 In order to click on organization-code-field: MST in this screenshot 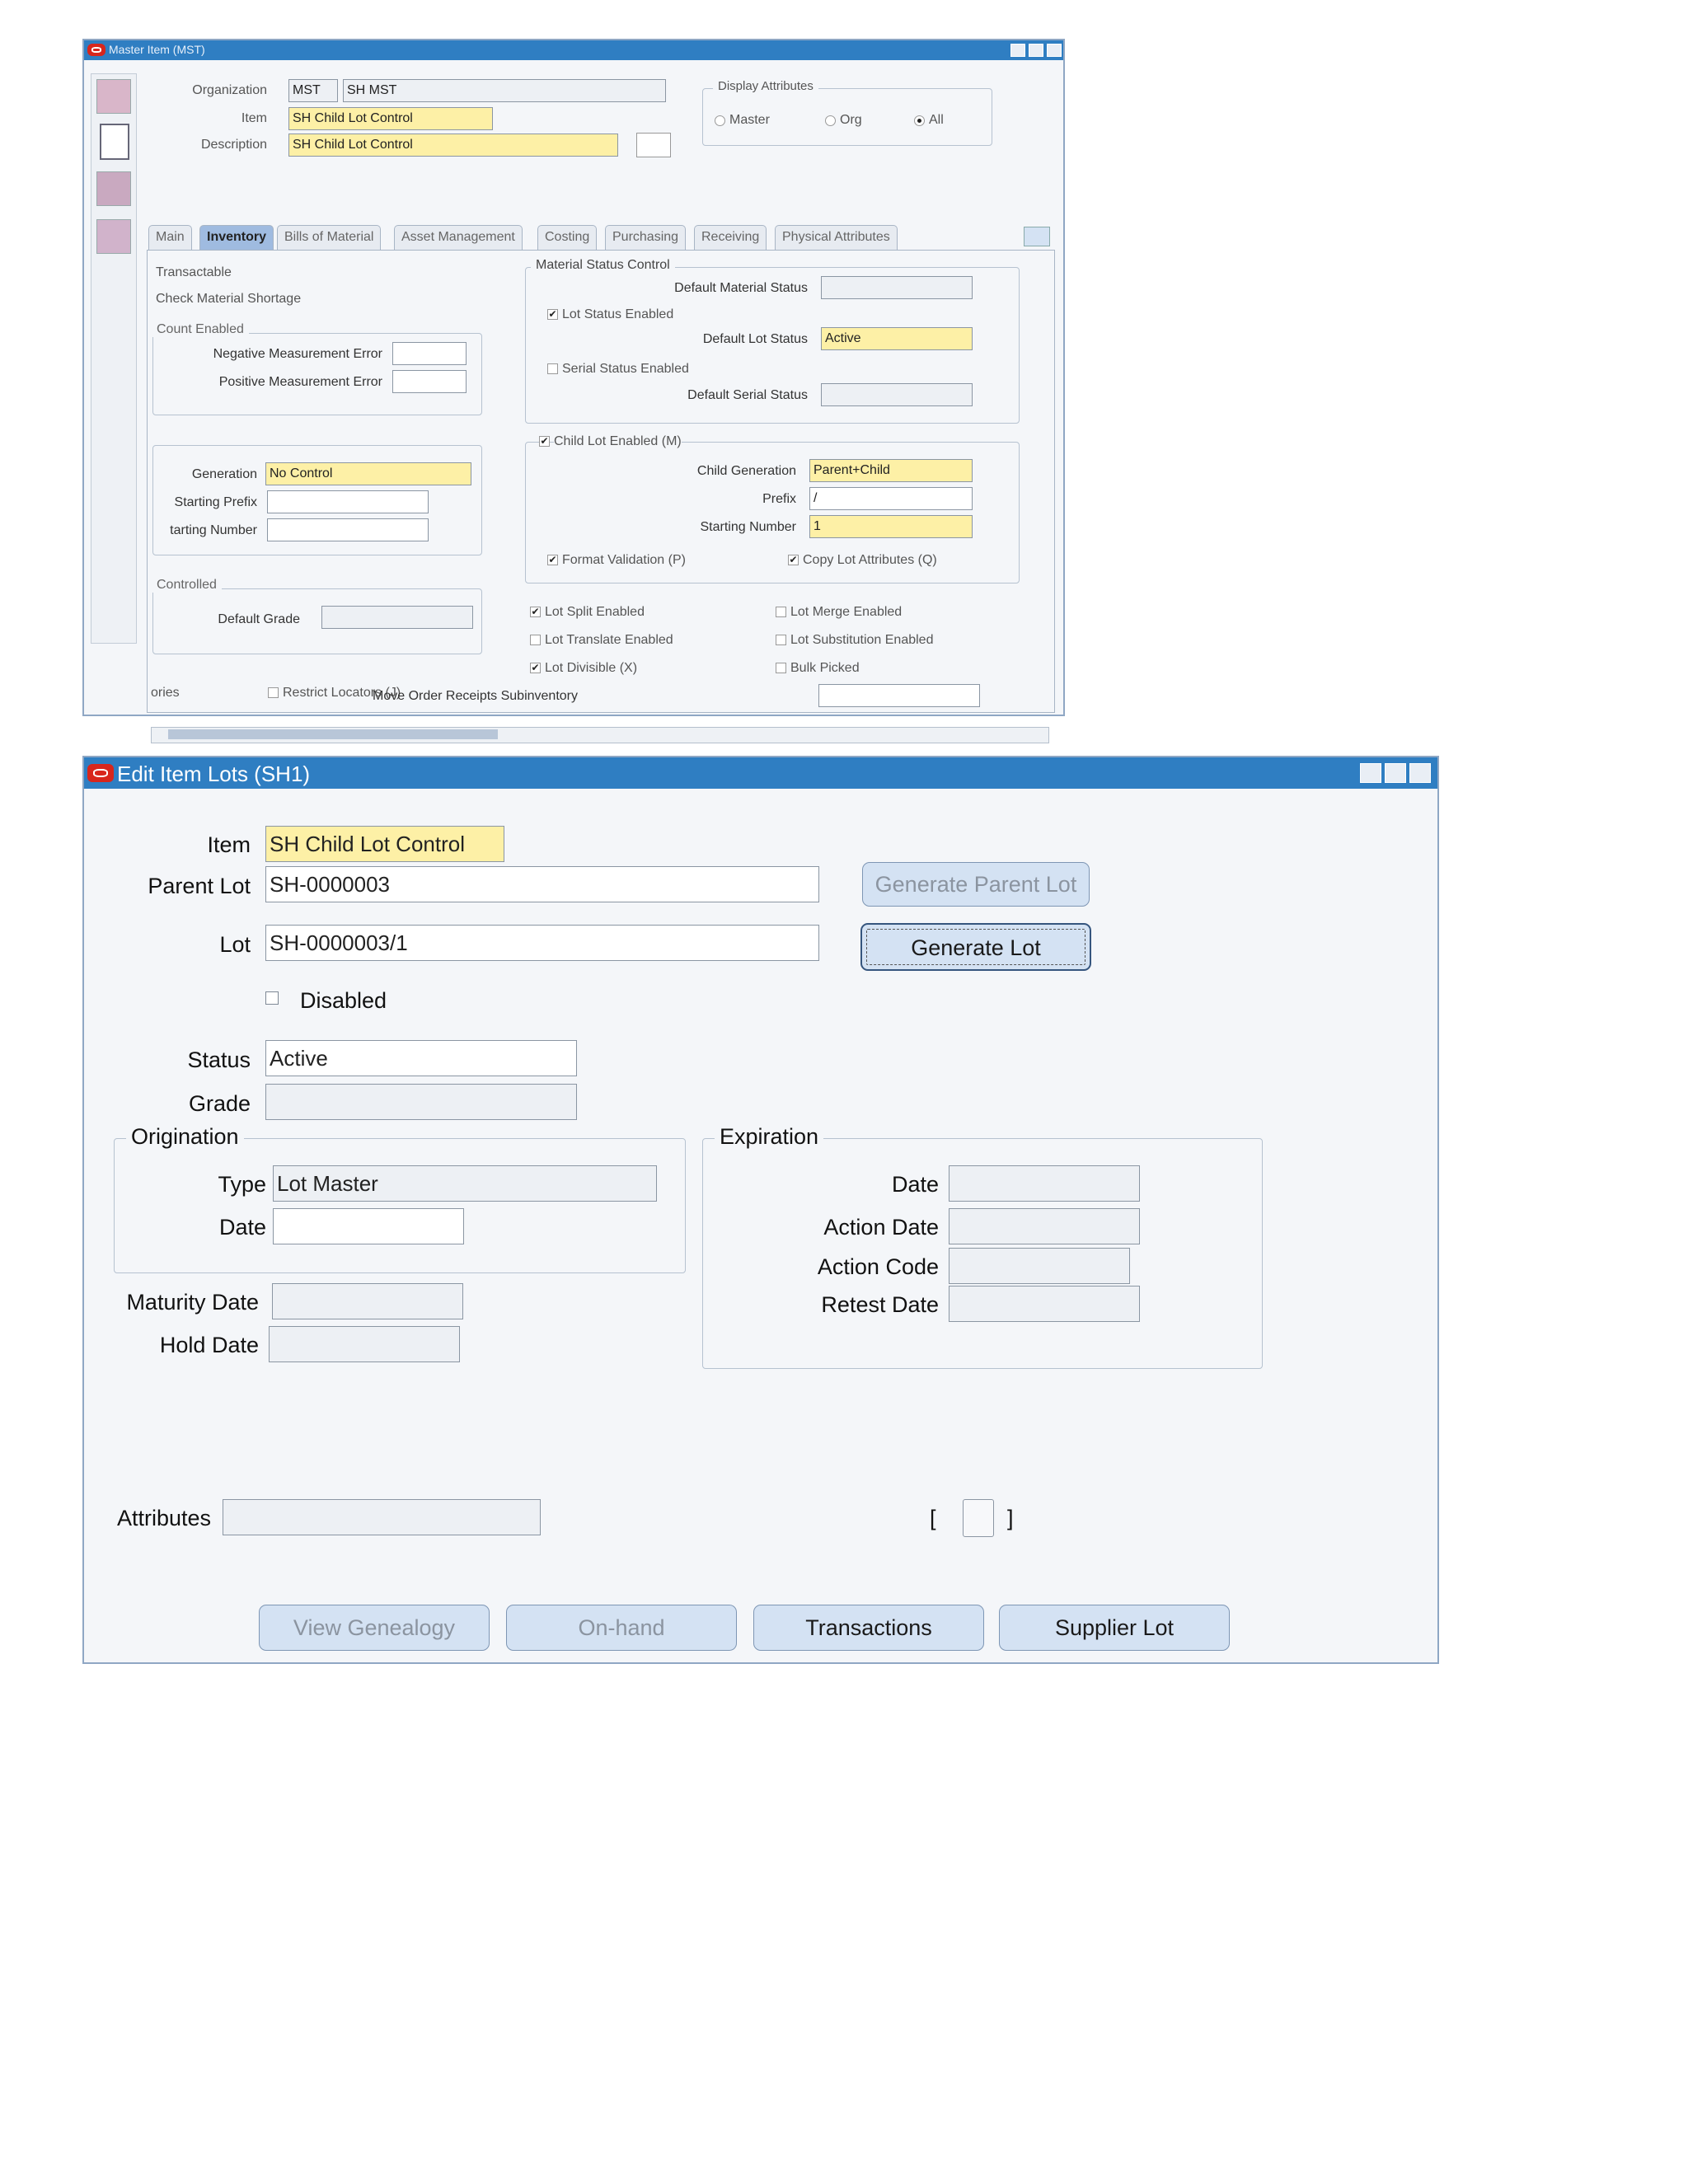, I will do `click(313, 90)`.